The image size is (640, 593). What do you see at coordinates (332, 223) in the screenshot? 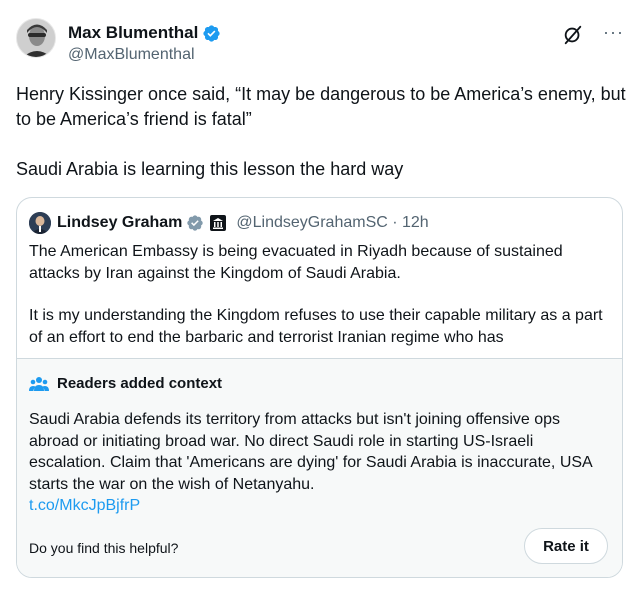
I see `quoted-author-handle-time: @LindseyGrahamSC · 12h` at bounding box center [332, 223].